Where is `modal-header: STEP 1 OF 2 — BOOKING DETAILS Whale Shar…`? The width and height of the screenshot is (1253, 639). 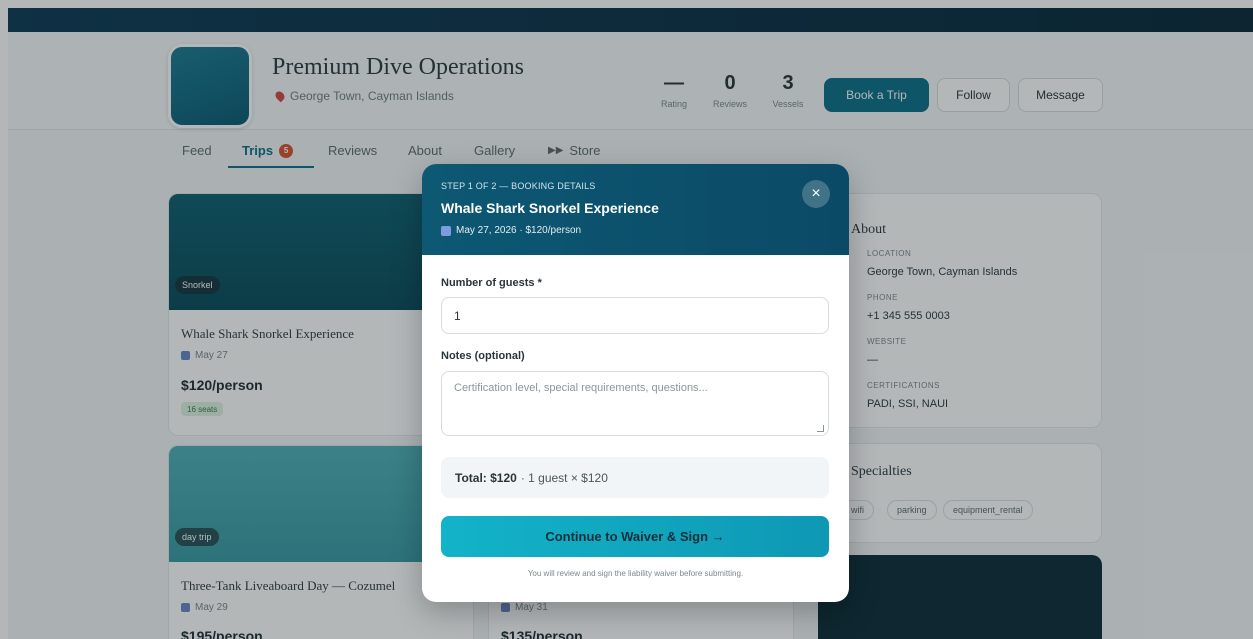 modal-header: STEP 1 OF 2 — BOOKING DETAILS Whale Shar… is located at coordinates (635, 209).